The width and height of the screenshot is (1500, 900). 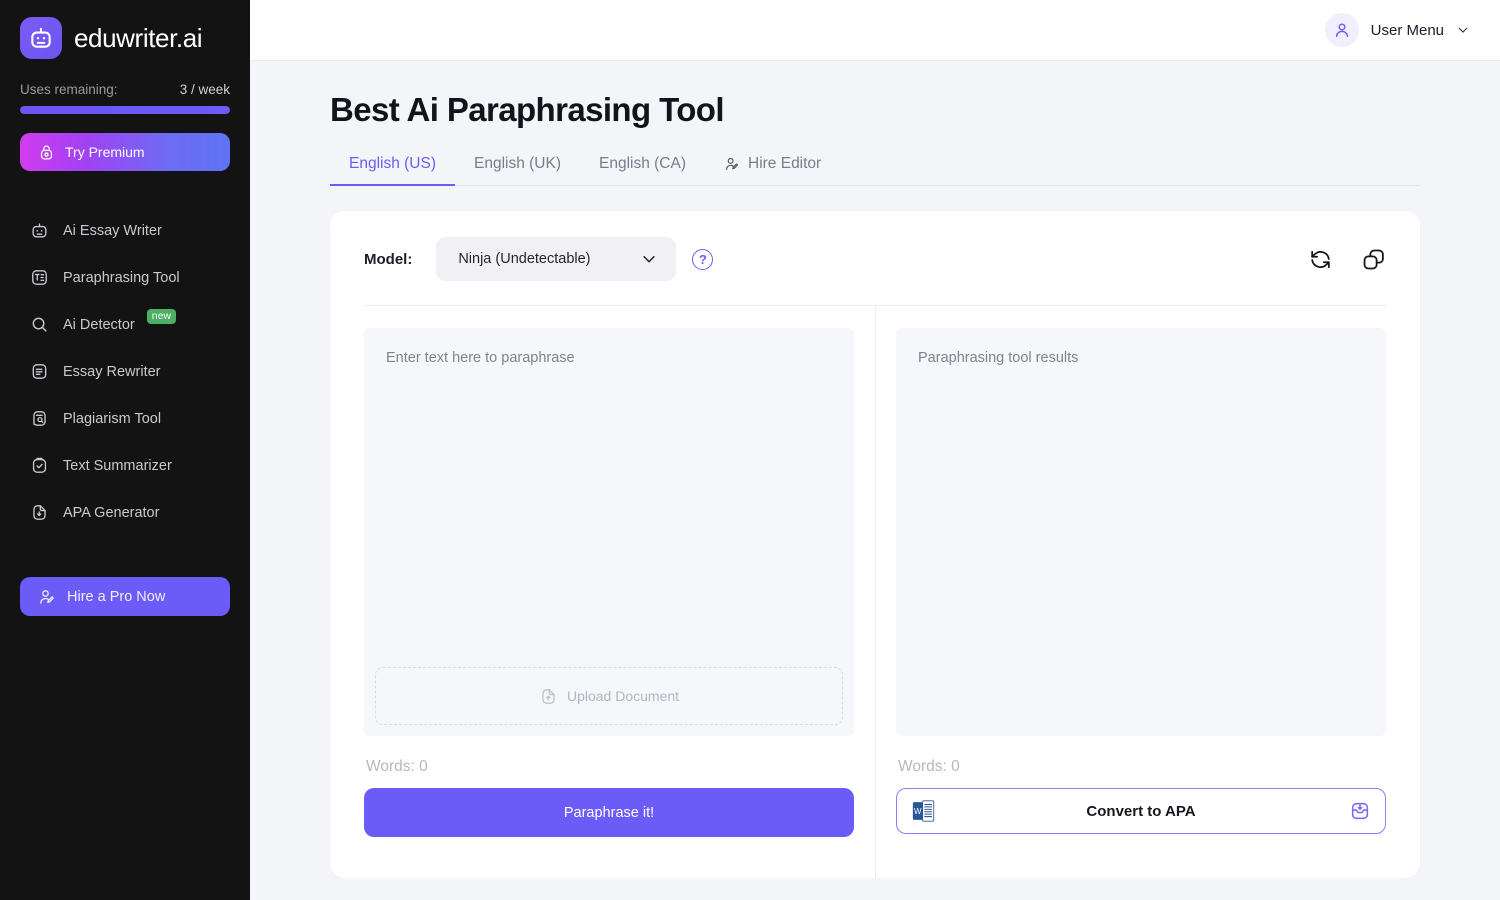 I want to click on page-title: Best Ai Paraphrasing Tool, so click(x=527, y=109).